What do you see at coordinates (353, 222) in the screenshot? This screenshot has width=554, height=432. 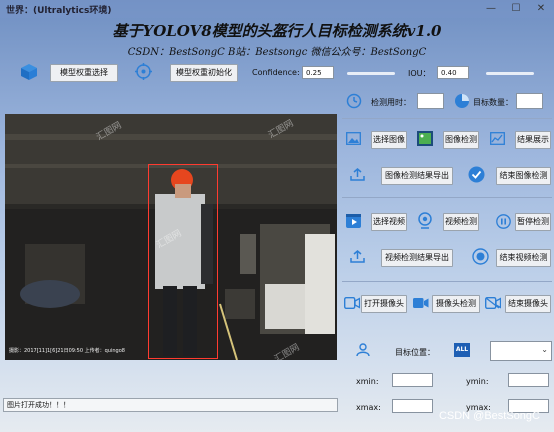 I see `video-icon` at bounding box center [353, 222].